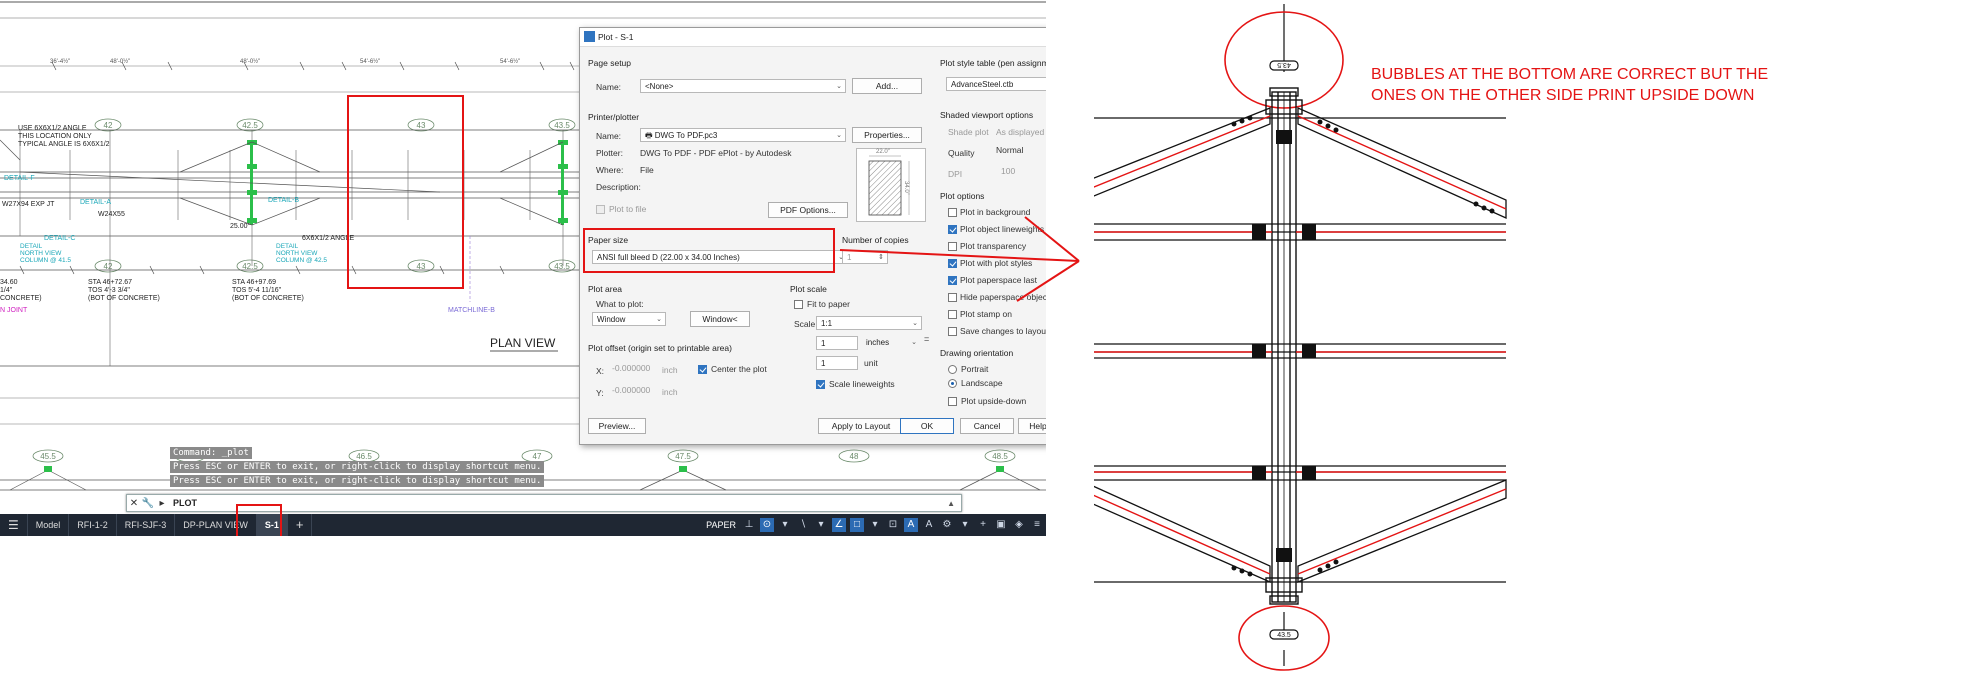 The image size is (1982, 684). I want to click on plot-scale-heading: Plot scale, so click(808, 289).